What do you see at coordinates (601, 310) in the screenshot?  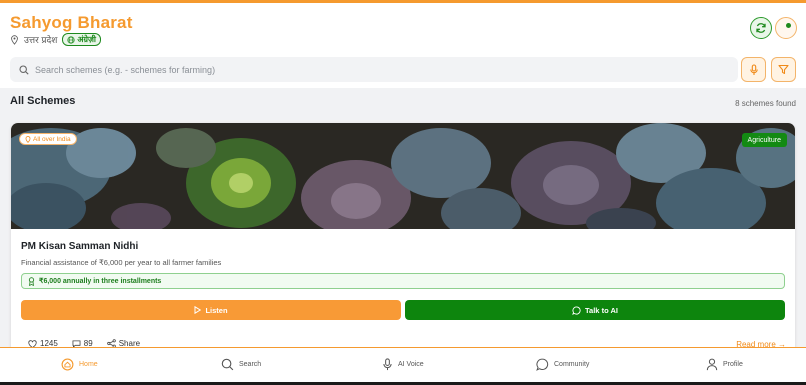 I see `talk-label: Talk to AI` at bounding box center [601, 310].